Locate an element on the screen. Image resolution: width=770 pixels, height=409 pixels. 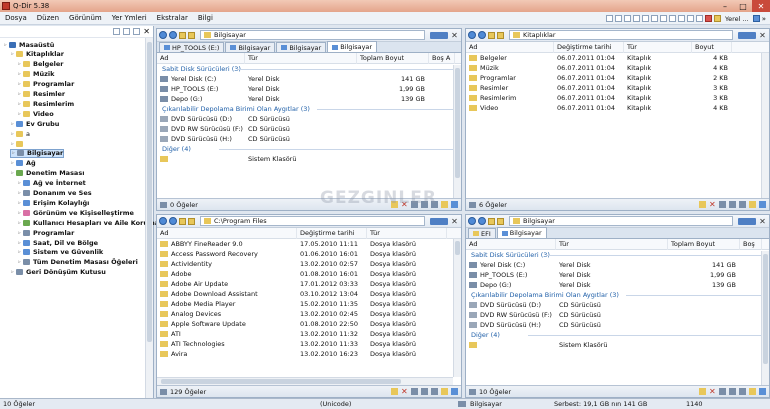
pane-tl-close-icon: ✕ is located at coordinates (454, 35).